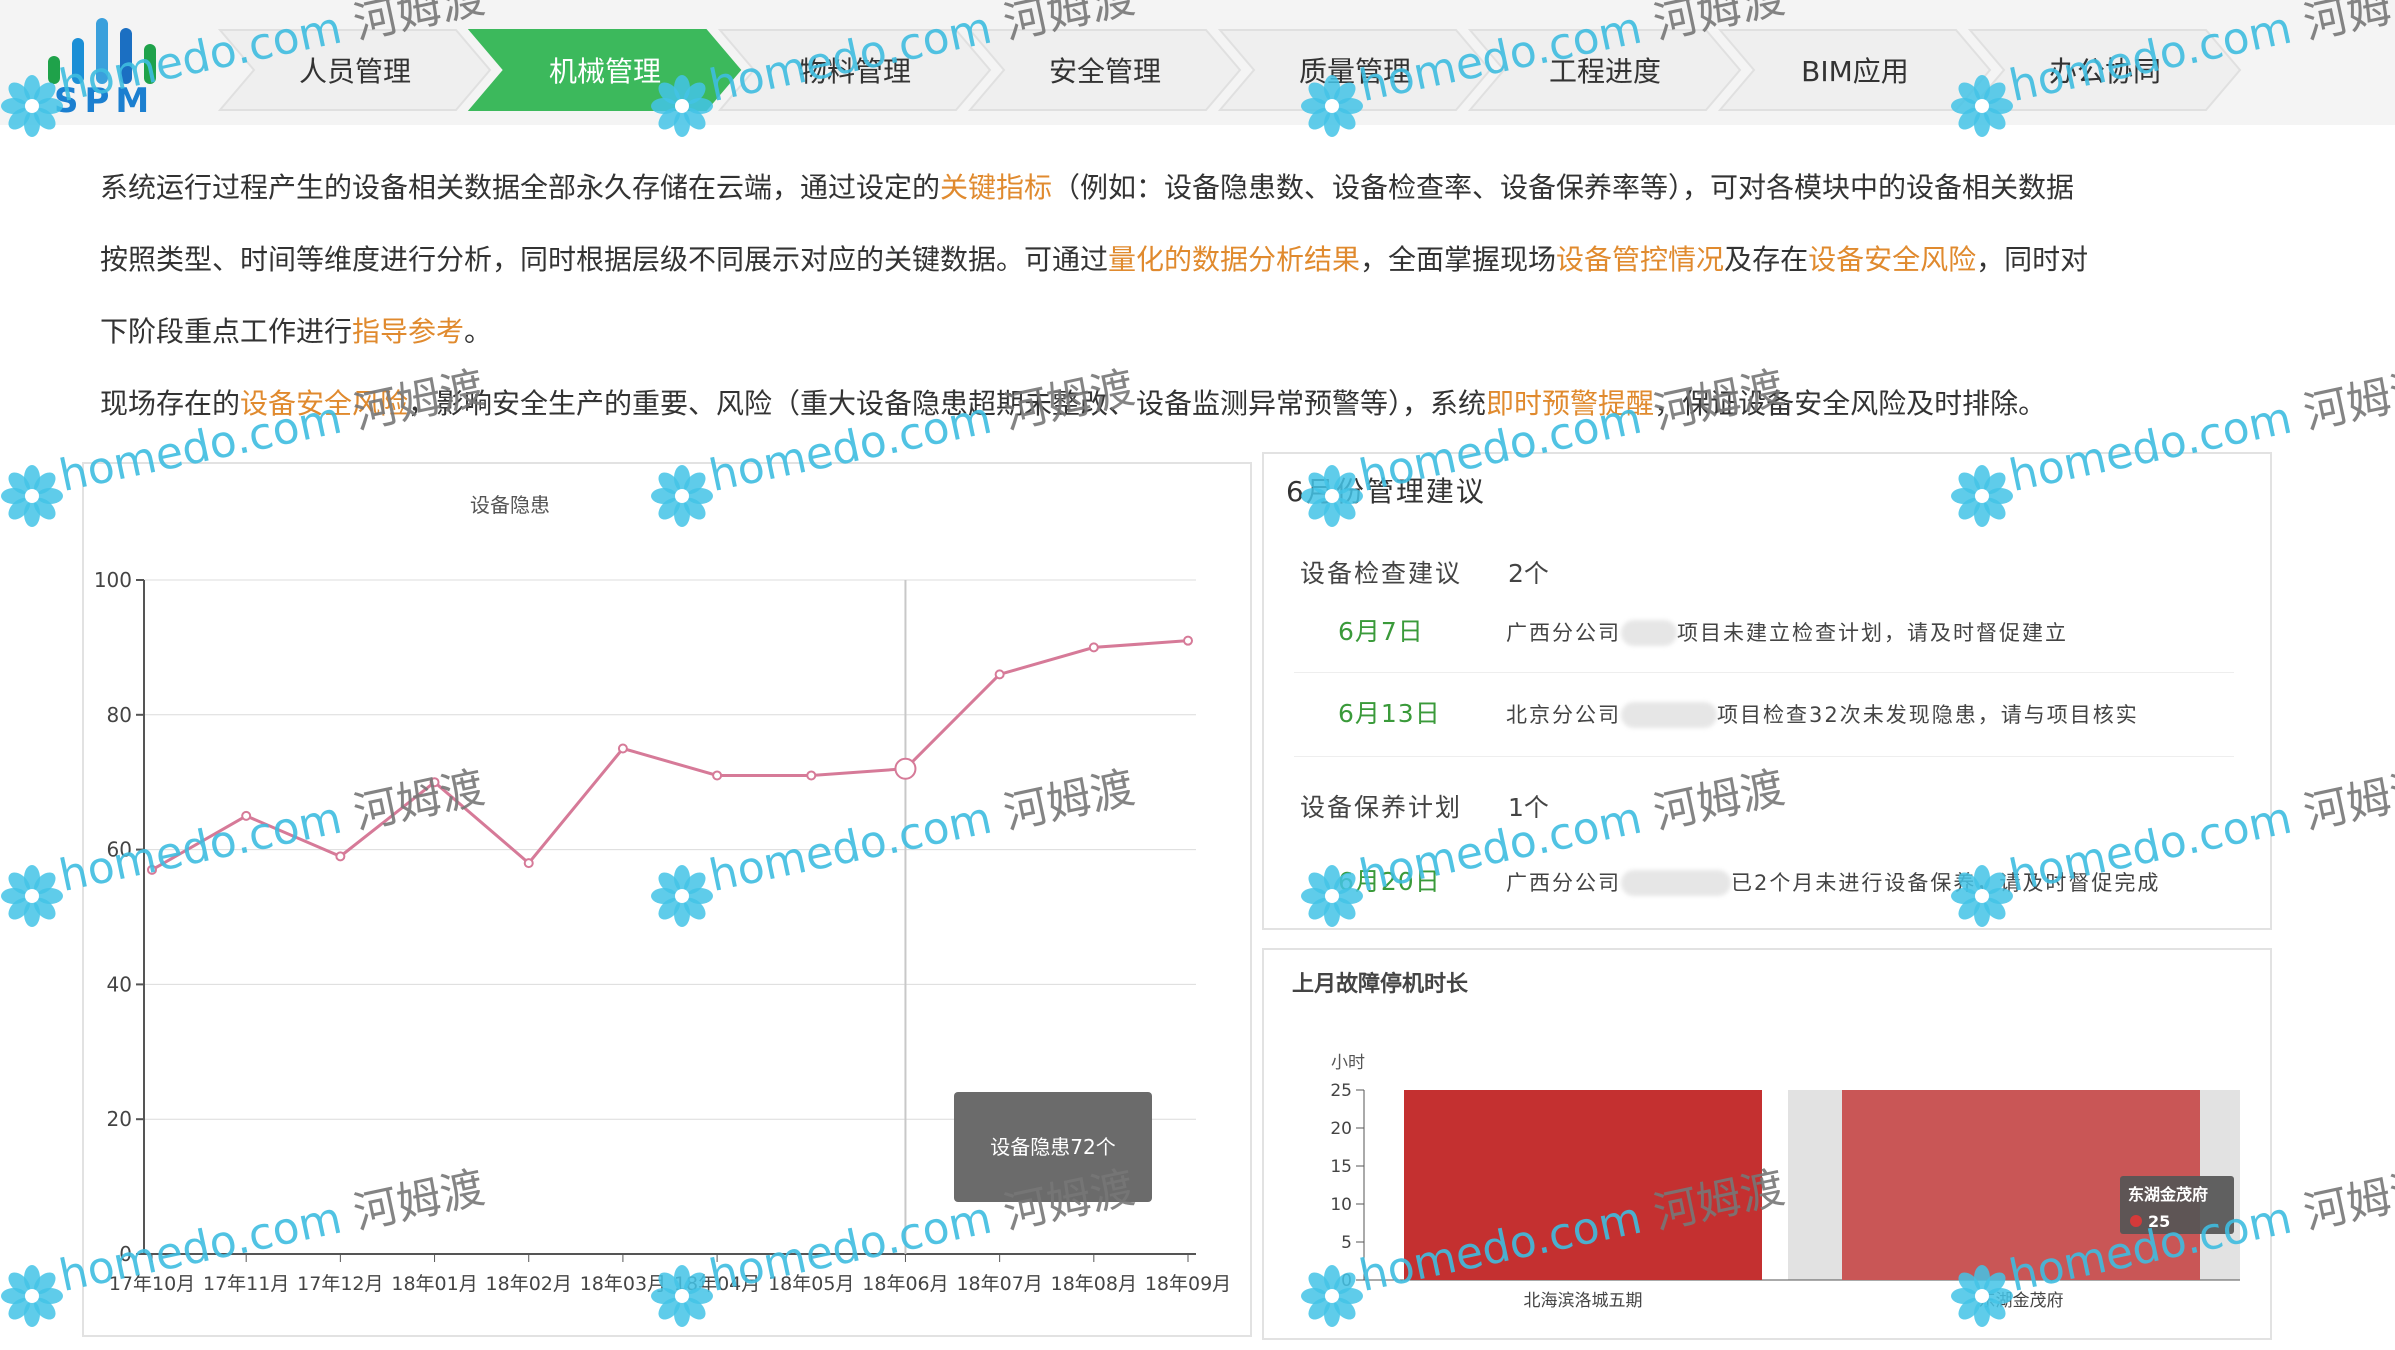 The height and width of the screenshot is (1350, 2395). I want to click on tab-4: 安全管理, so click(1105, 72).